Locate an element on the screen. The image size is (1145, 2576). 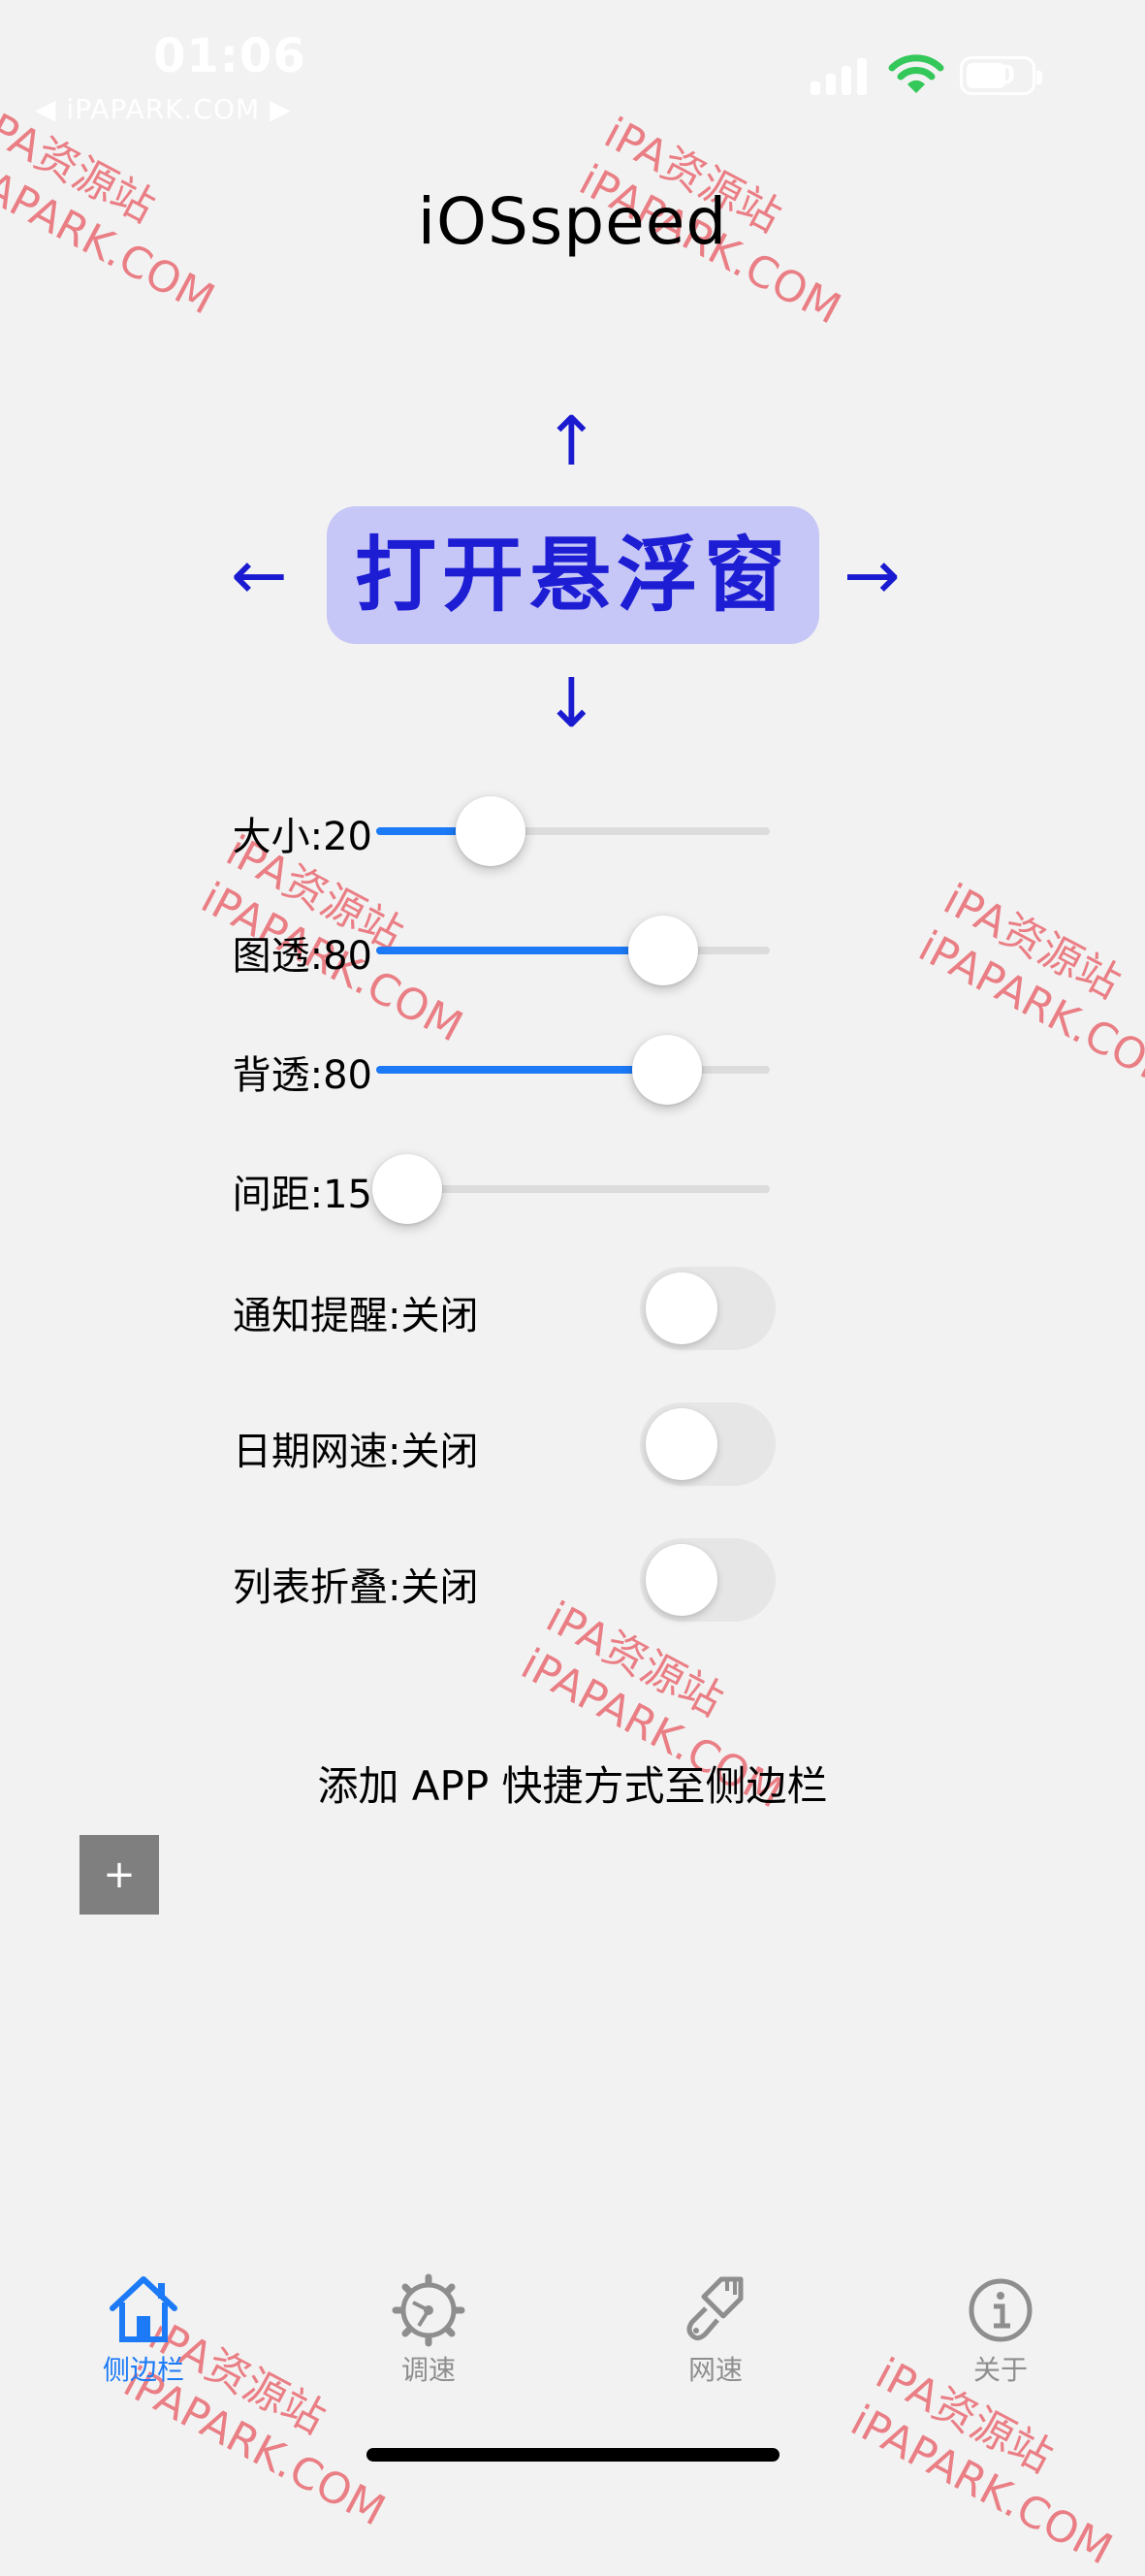
move-up-button: ↑ is located at coordinates (571, 441).